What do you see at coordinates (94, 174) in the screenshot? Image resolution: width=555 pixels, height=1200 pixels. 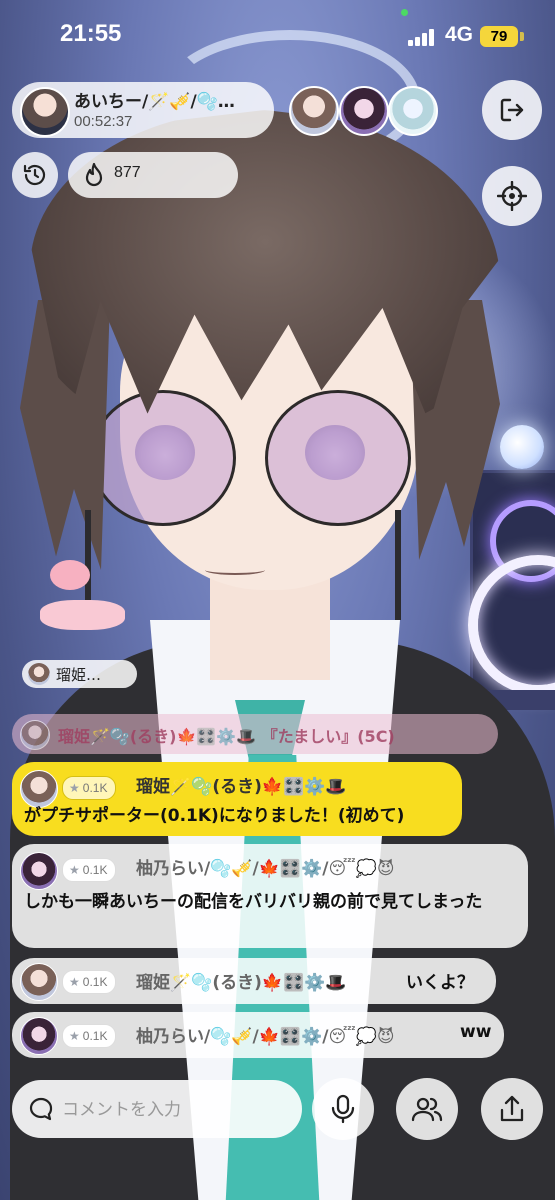 I see `flame-icon` at bounding box center [94, 174].